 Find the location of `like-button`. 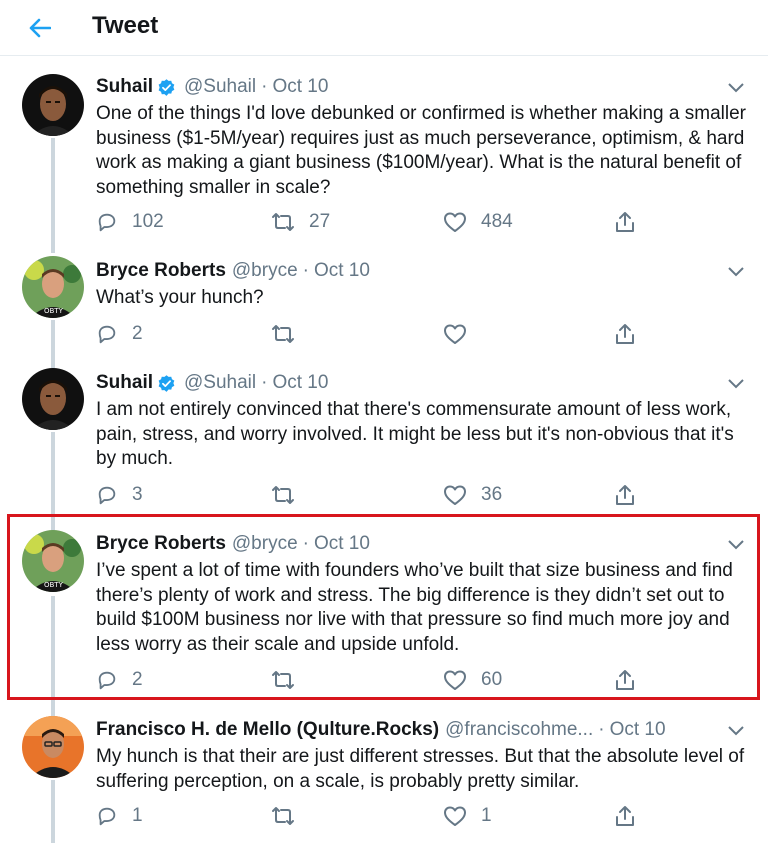

like-button is located at coordinates (462, 334).